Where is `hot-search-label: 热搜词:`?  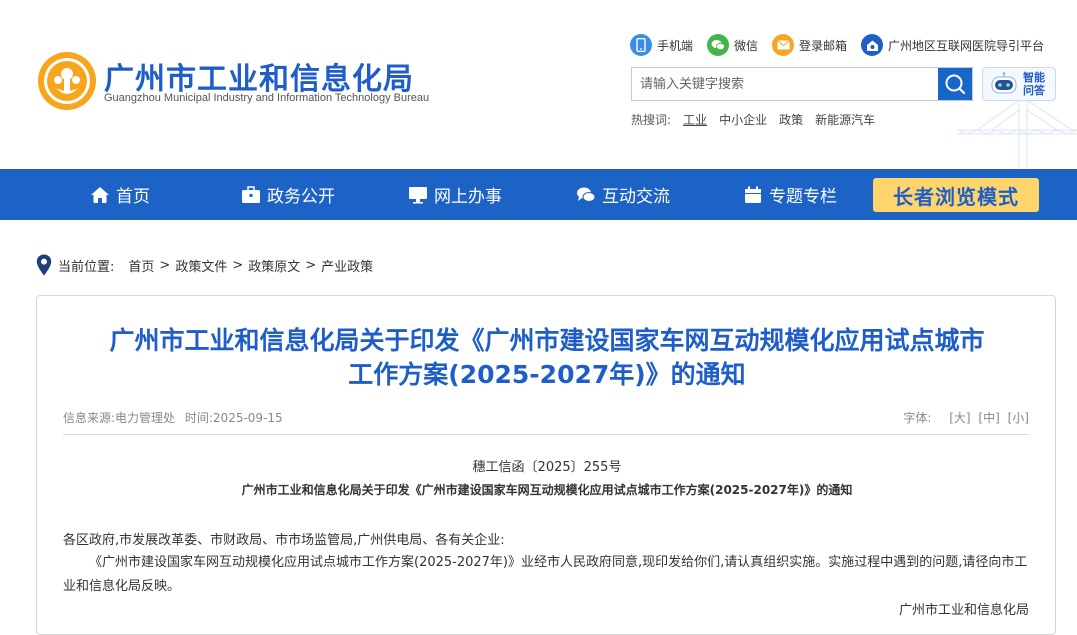 hot-search-label: 热搜词: is located at coordinates (651, 120).